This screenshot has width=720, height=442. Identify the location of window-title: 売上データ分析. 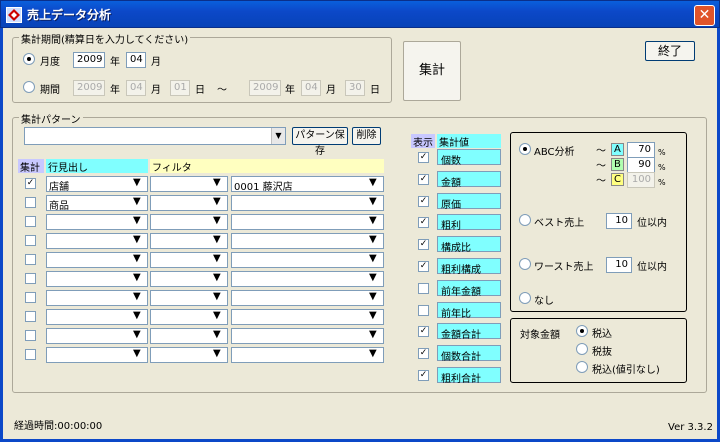
(69, 15).